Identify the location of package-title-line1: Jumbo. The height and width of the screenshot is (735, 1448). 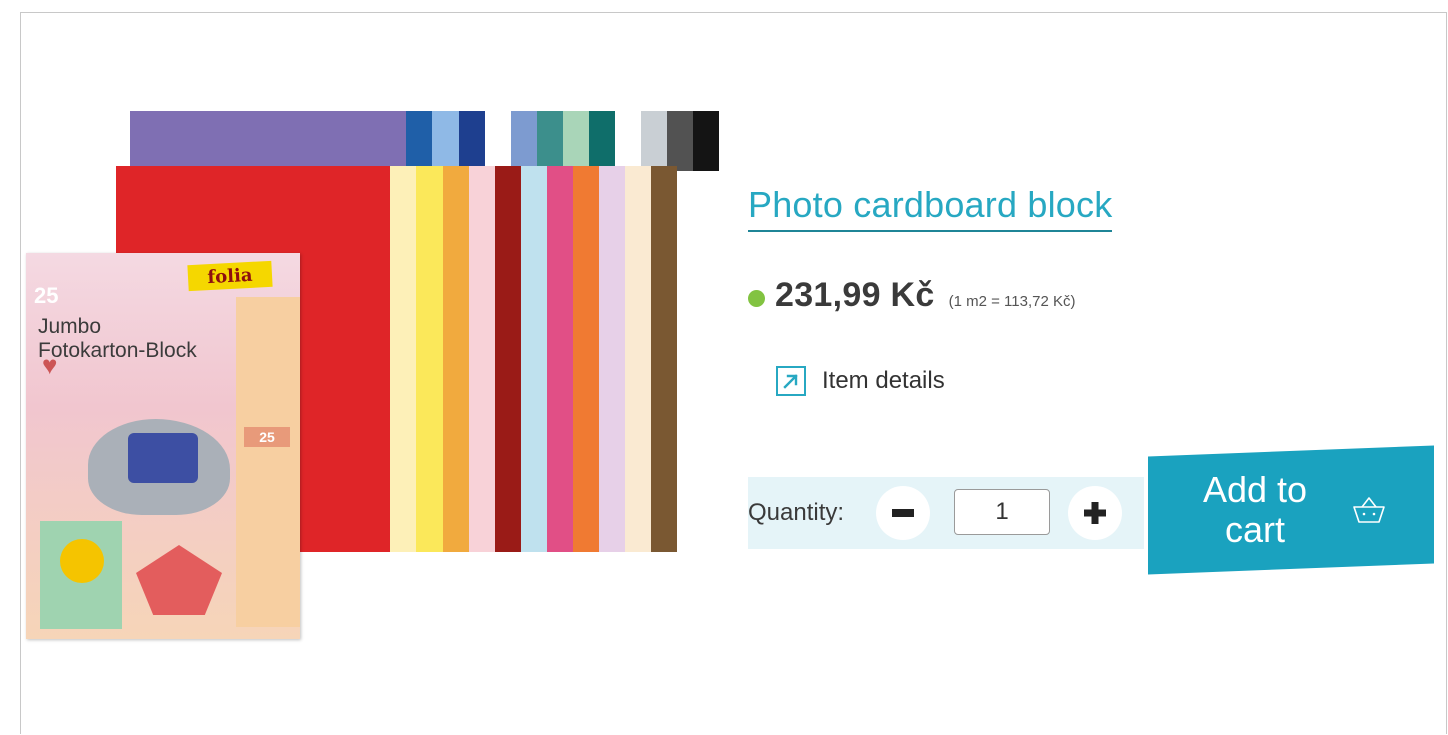
(70, 326).